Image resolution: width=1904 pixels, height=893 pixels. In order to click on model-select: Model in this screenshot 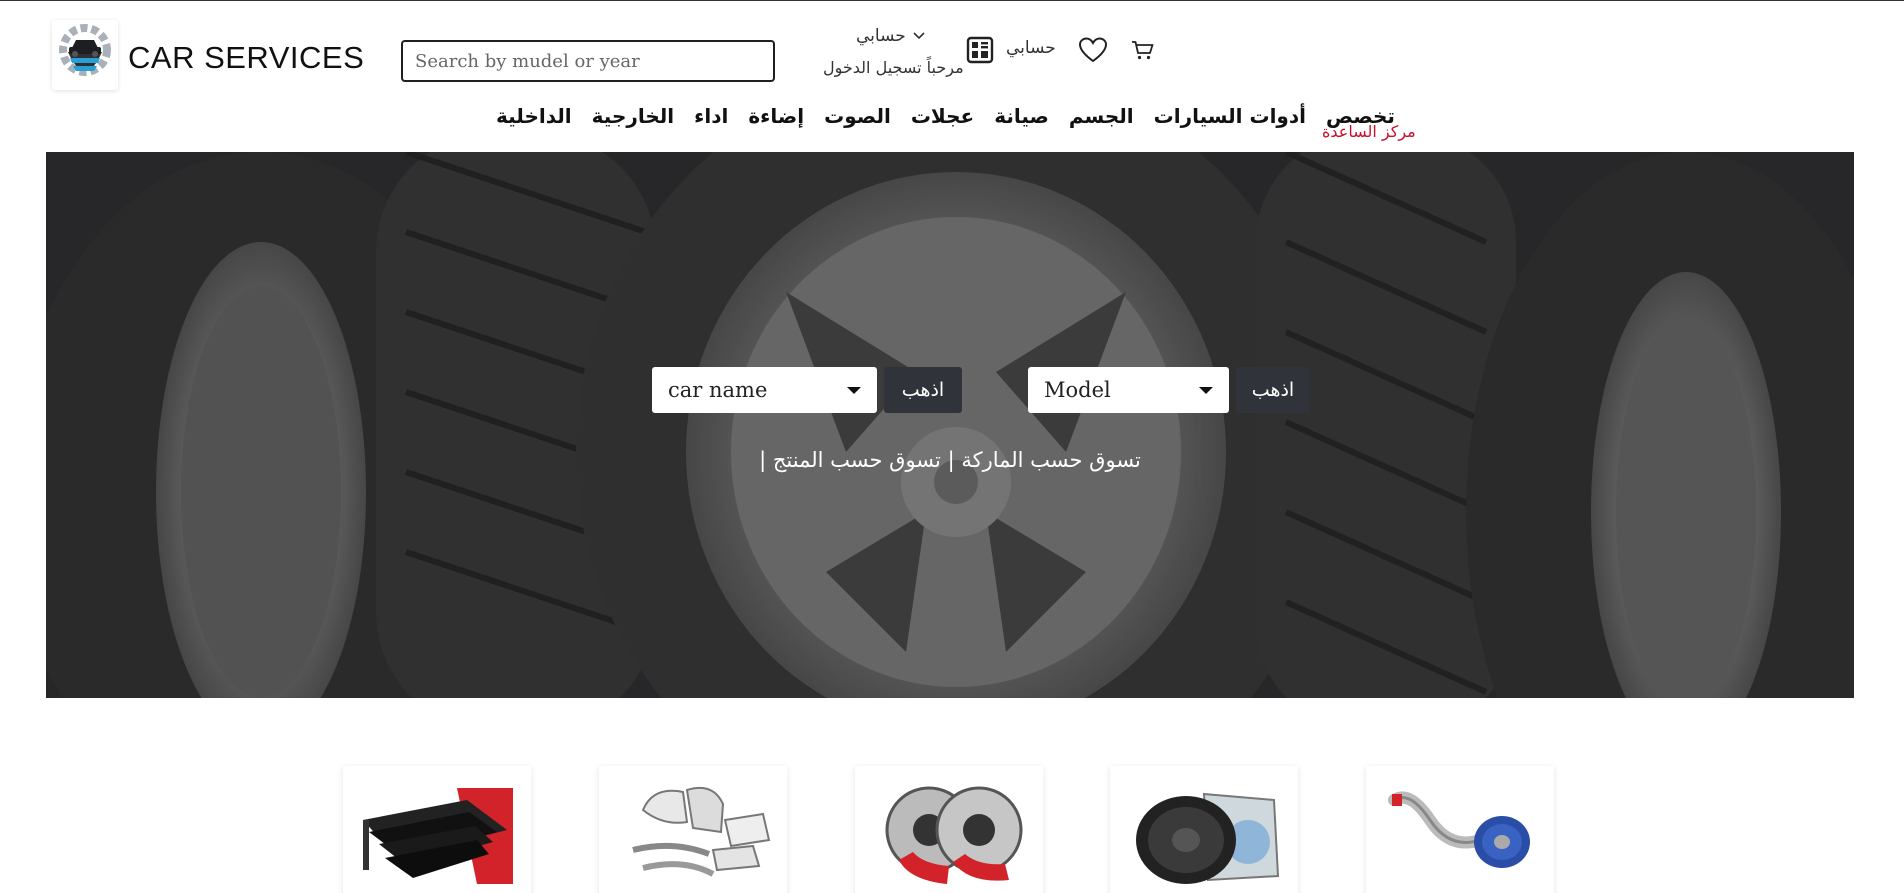, I will do `click(1128, 390)`.